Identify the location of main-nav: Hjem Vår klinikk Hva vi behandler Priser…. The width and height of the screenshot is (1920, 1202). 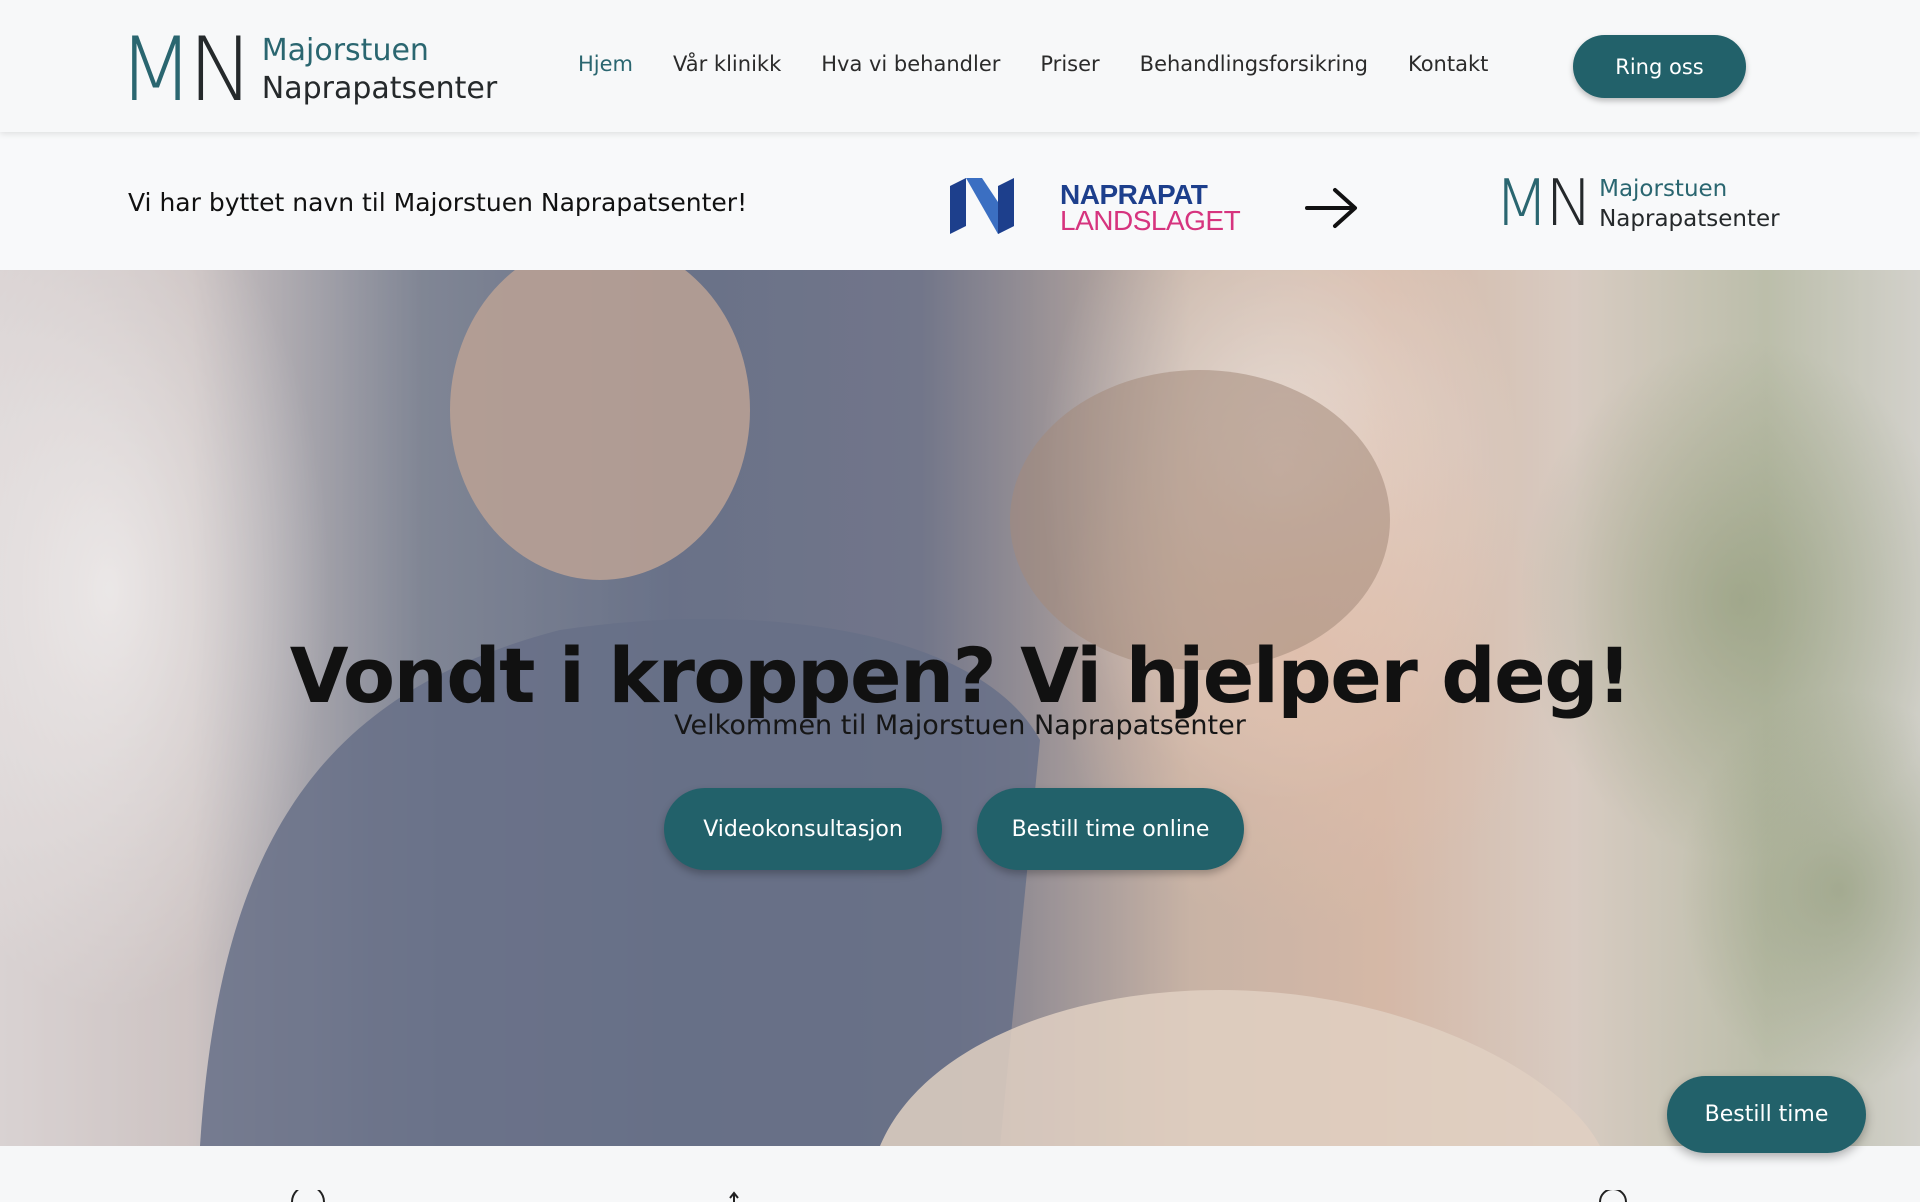
(1053, 64).